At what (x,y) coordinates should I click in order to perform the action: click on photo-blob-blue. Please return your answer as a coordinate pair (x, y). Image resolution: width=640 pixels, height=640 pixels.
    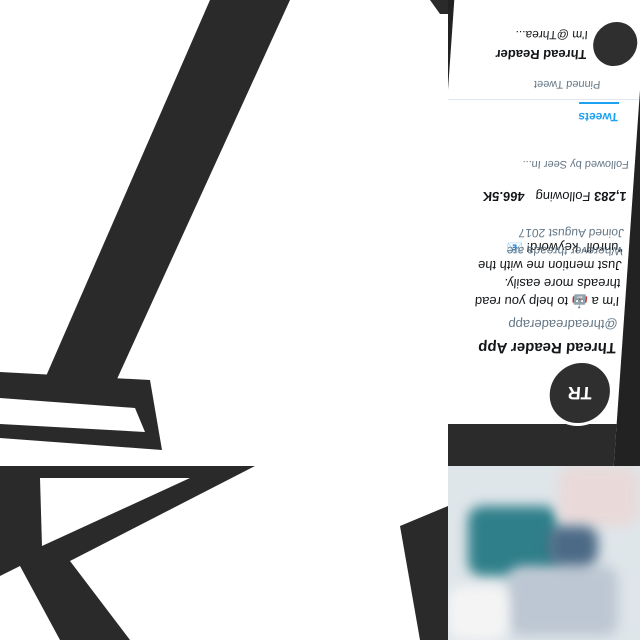
    Looking at the image, I should click on (573, 546).